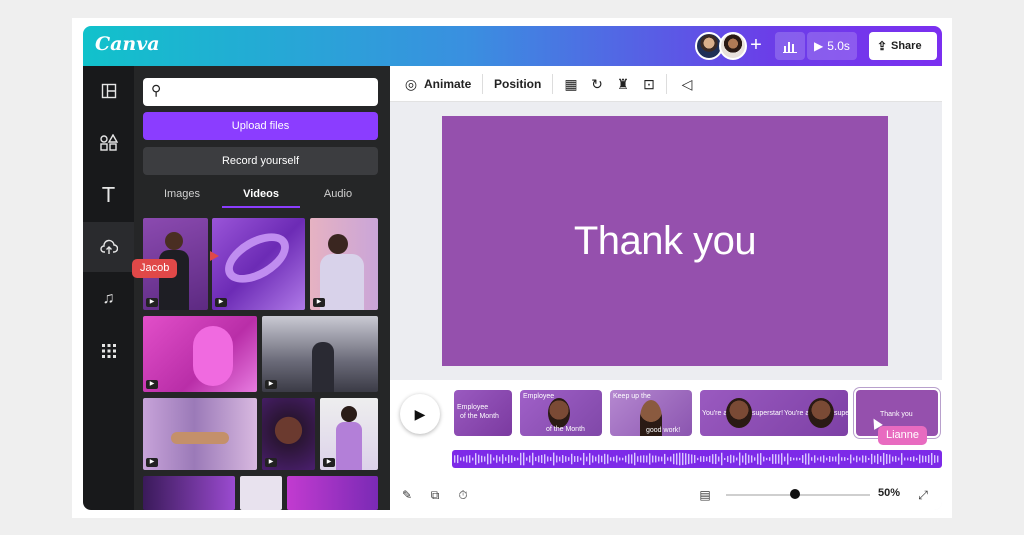 The height and width of the screenshot is (535, 1024). I want to click on shapes-icon, so click(108, 142).